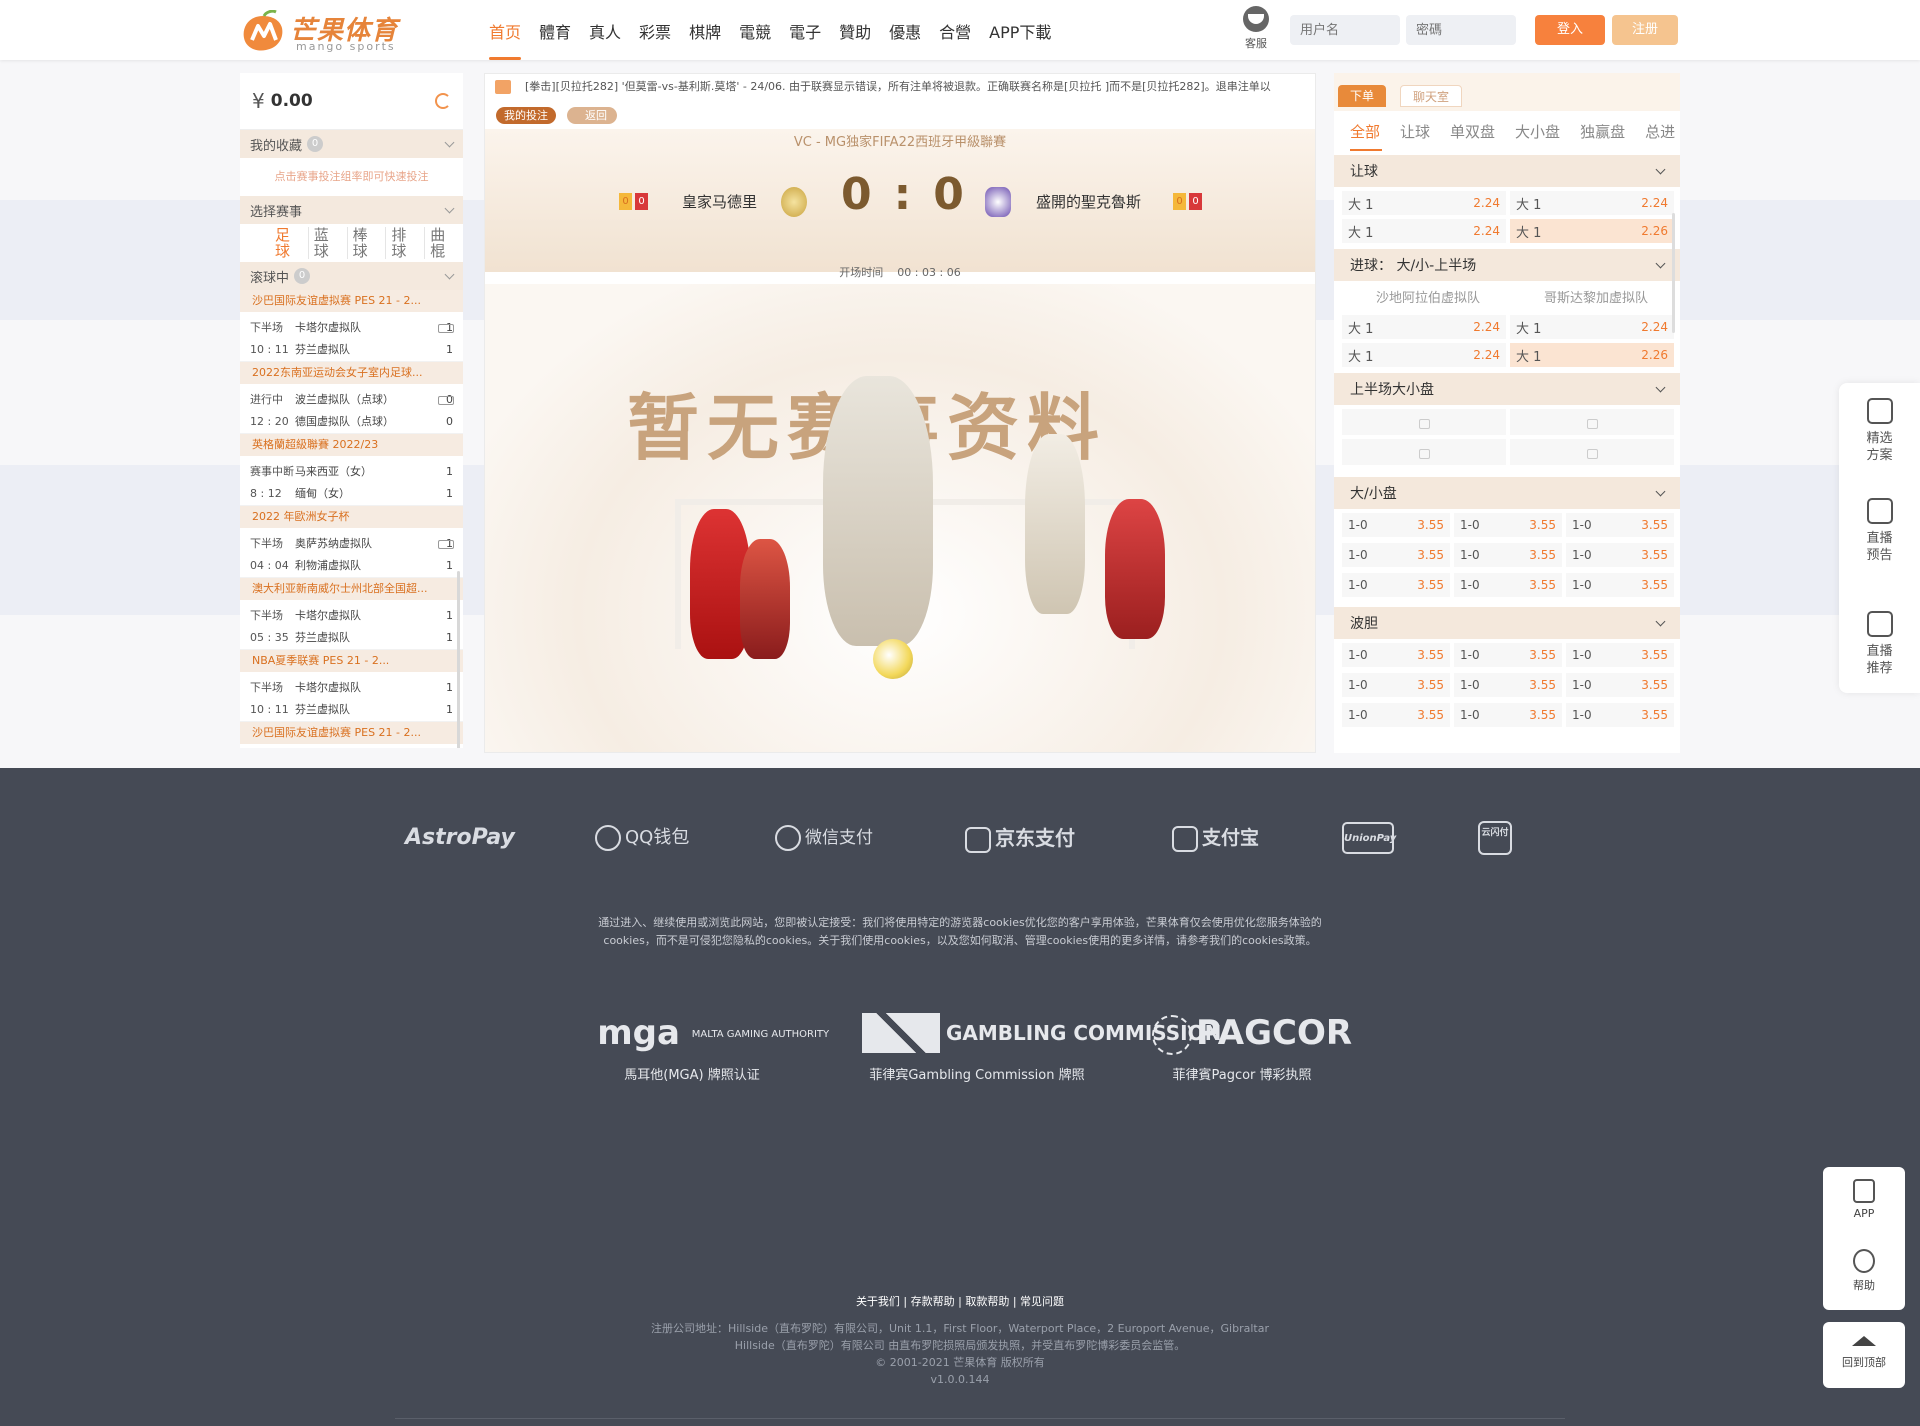 This screenshot has width=1920, height=1426. I want to click on nav-lottery: 彩票, so click(655, 30).